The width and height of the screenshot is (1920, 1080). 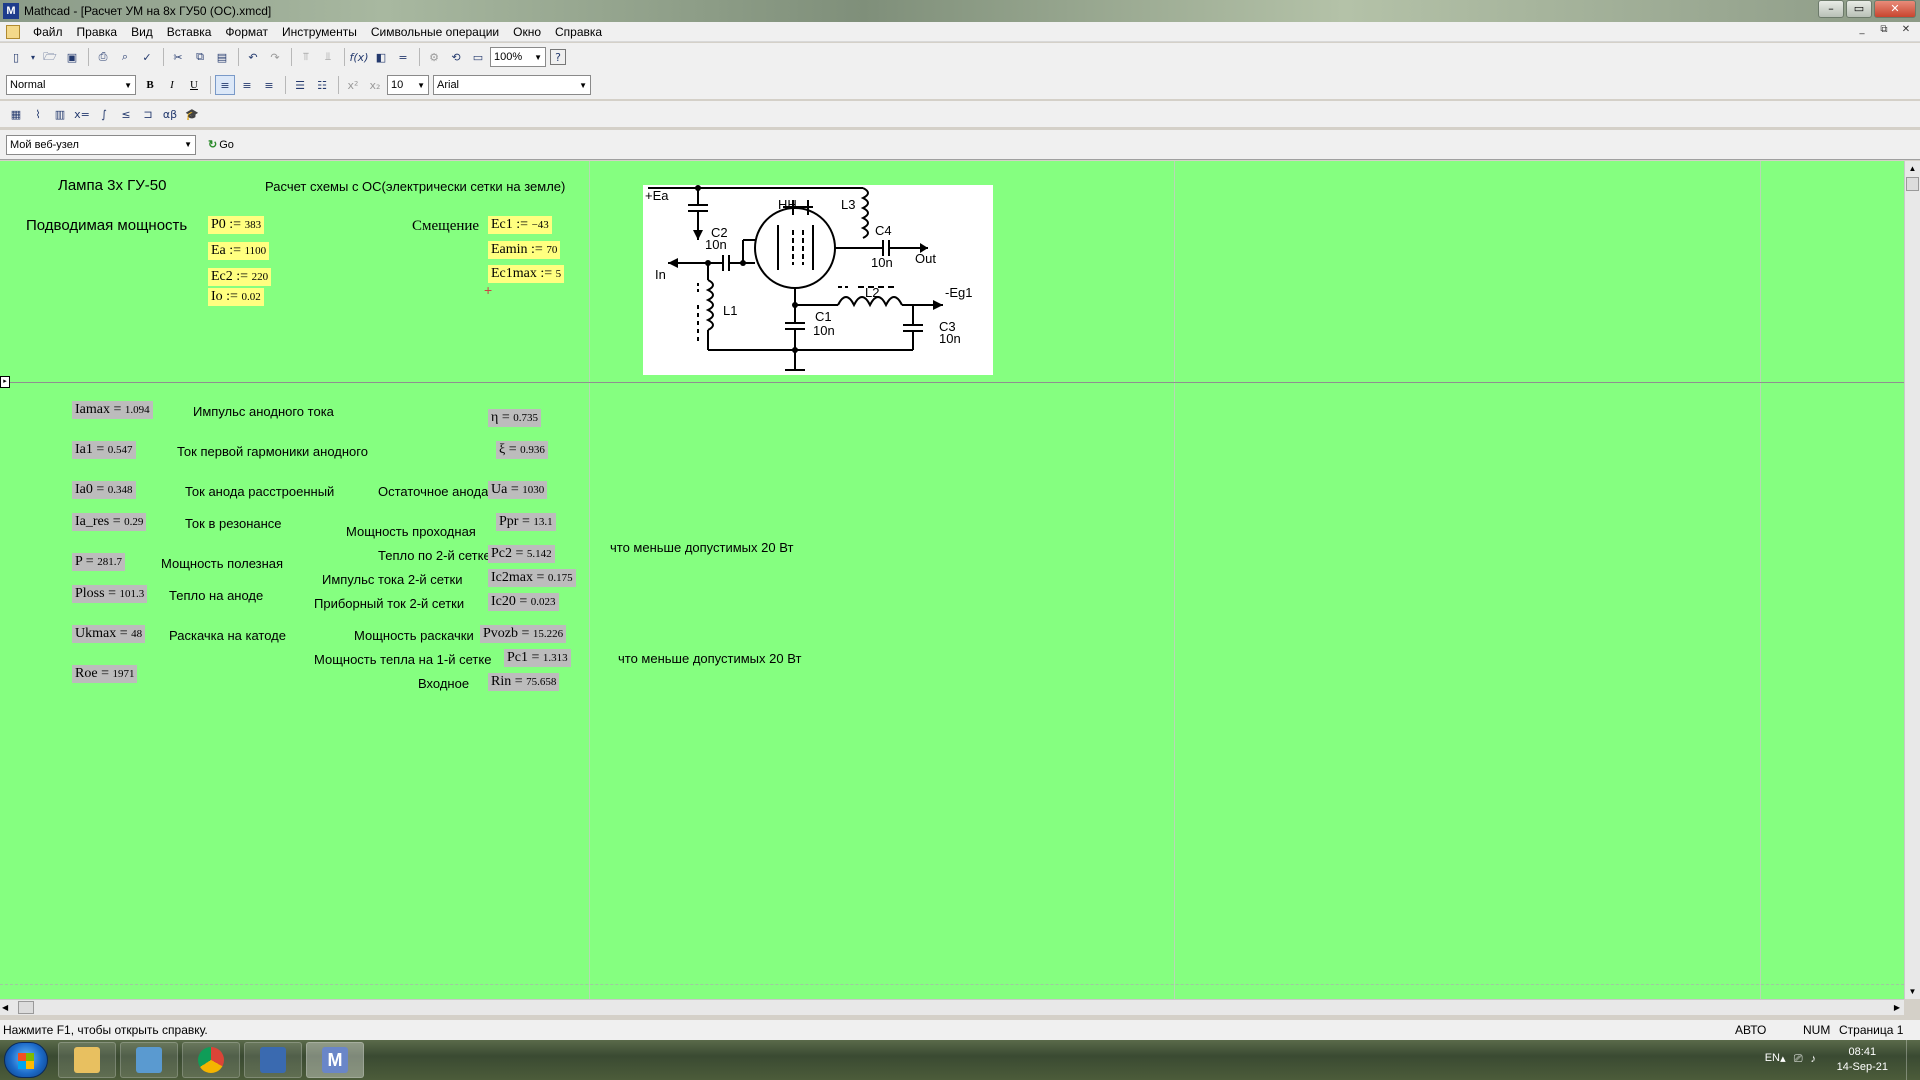 What do you see at coordinates (1802, 1059) in the screenshot?
I see `tray-icons: ▴⎚♪` at bounding box center [1802, 1059].